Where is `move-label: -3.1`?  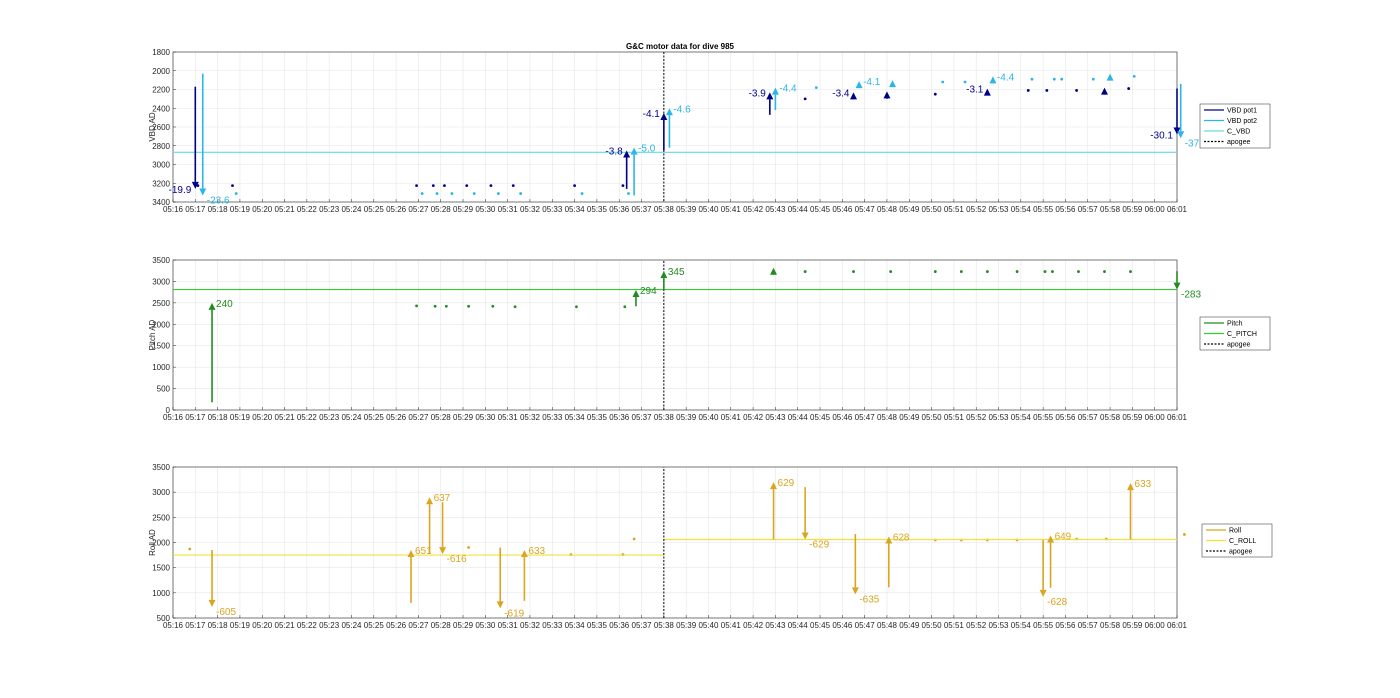
move-label: -3.1 is located at coordinates (975, 90).